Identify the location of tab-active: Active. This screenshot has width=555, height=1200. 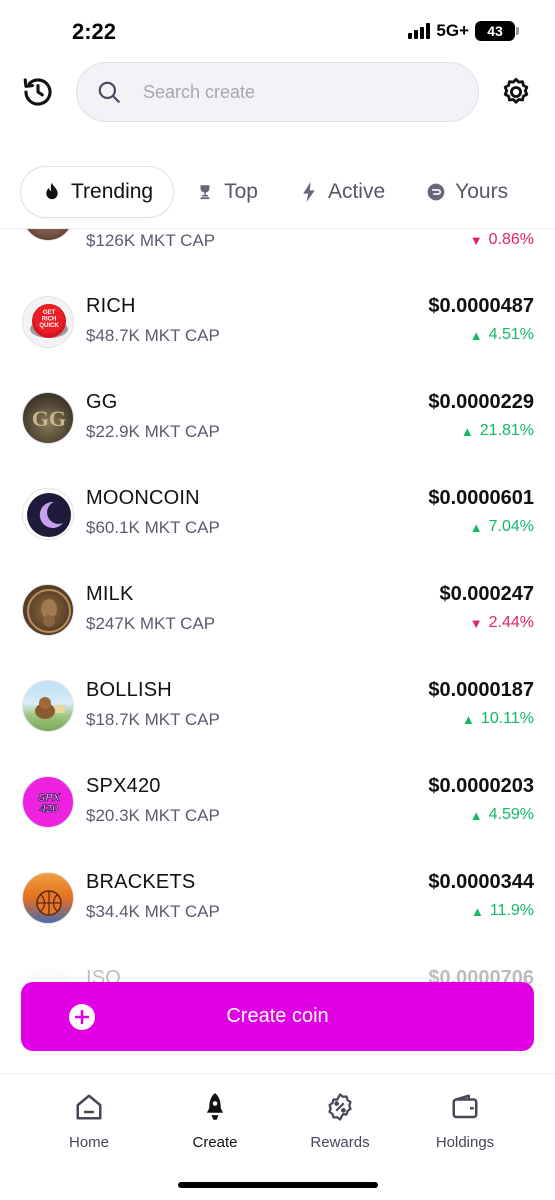
(341, 192).